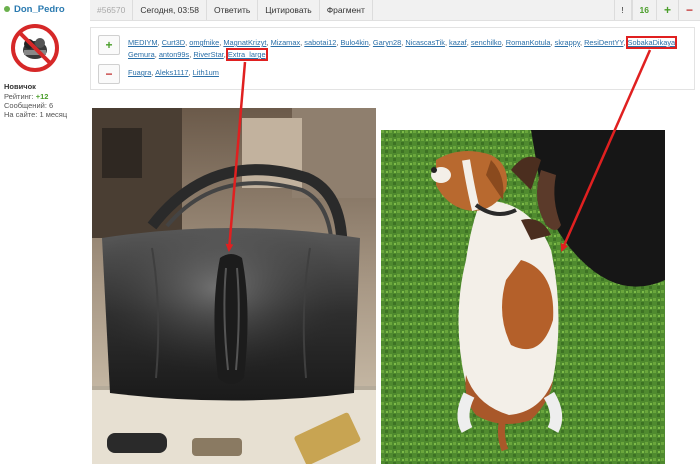 This screenshot has width=700, height=464. I want to click on post-date: Сегодня, 03:58, so click(170, 10).